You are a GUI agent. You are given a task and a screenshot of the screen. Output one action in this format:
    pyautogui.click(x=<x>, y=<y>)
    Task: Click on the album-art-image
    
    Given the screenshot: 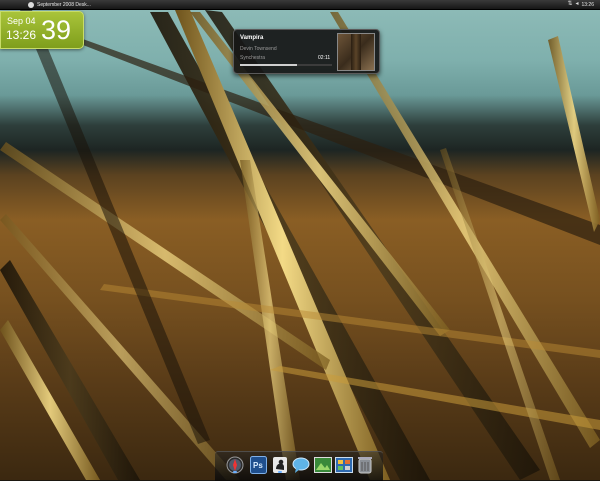 What is the action you would take?
    pyautogui.click(x=356, y=52)
    